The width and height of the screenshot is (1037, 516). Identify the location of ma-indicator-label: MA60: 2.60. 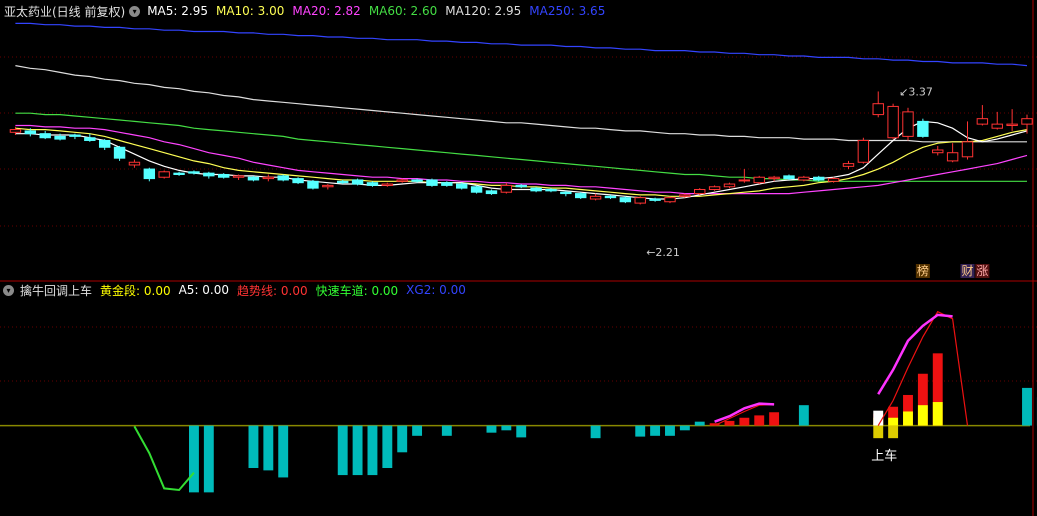
(403, 11).